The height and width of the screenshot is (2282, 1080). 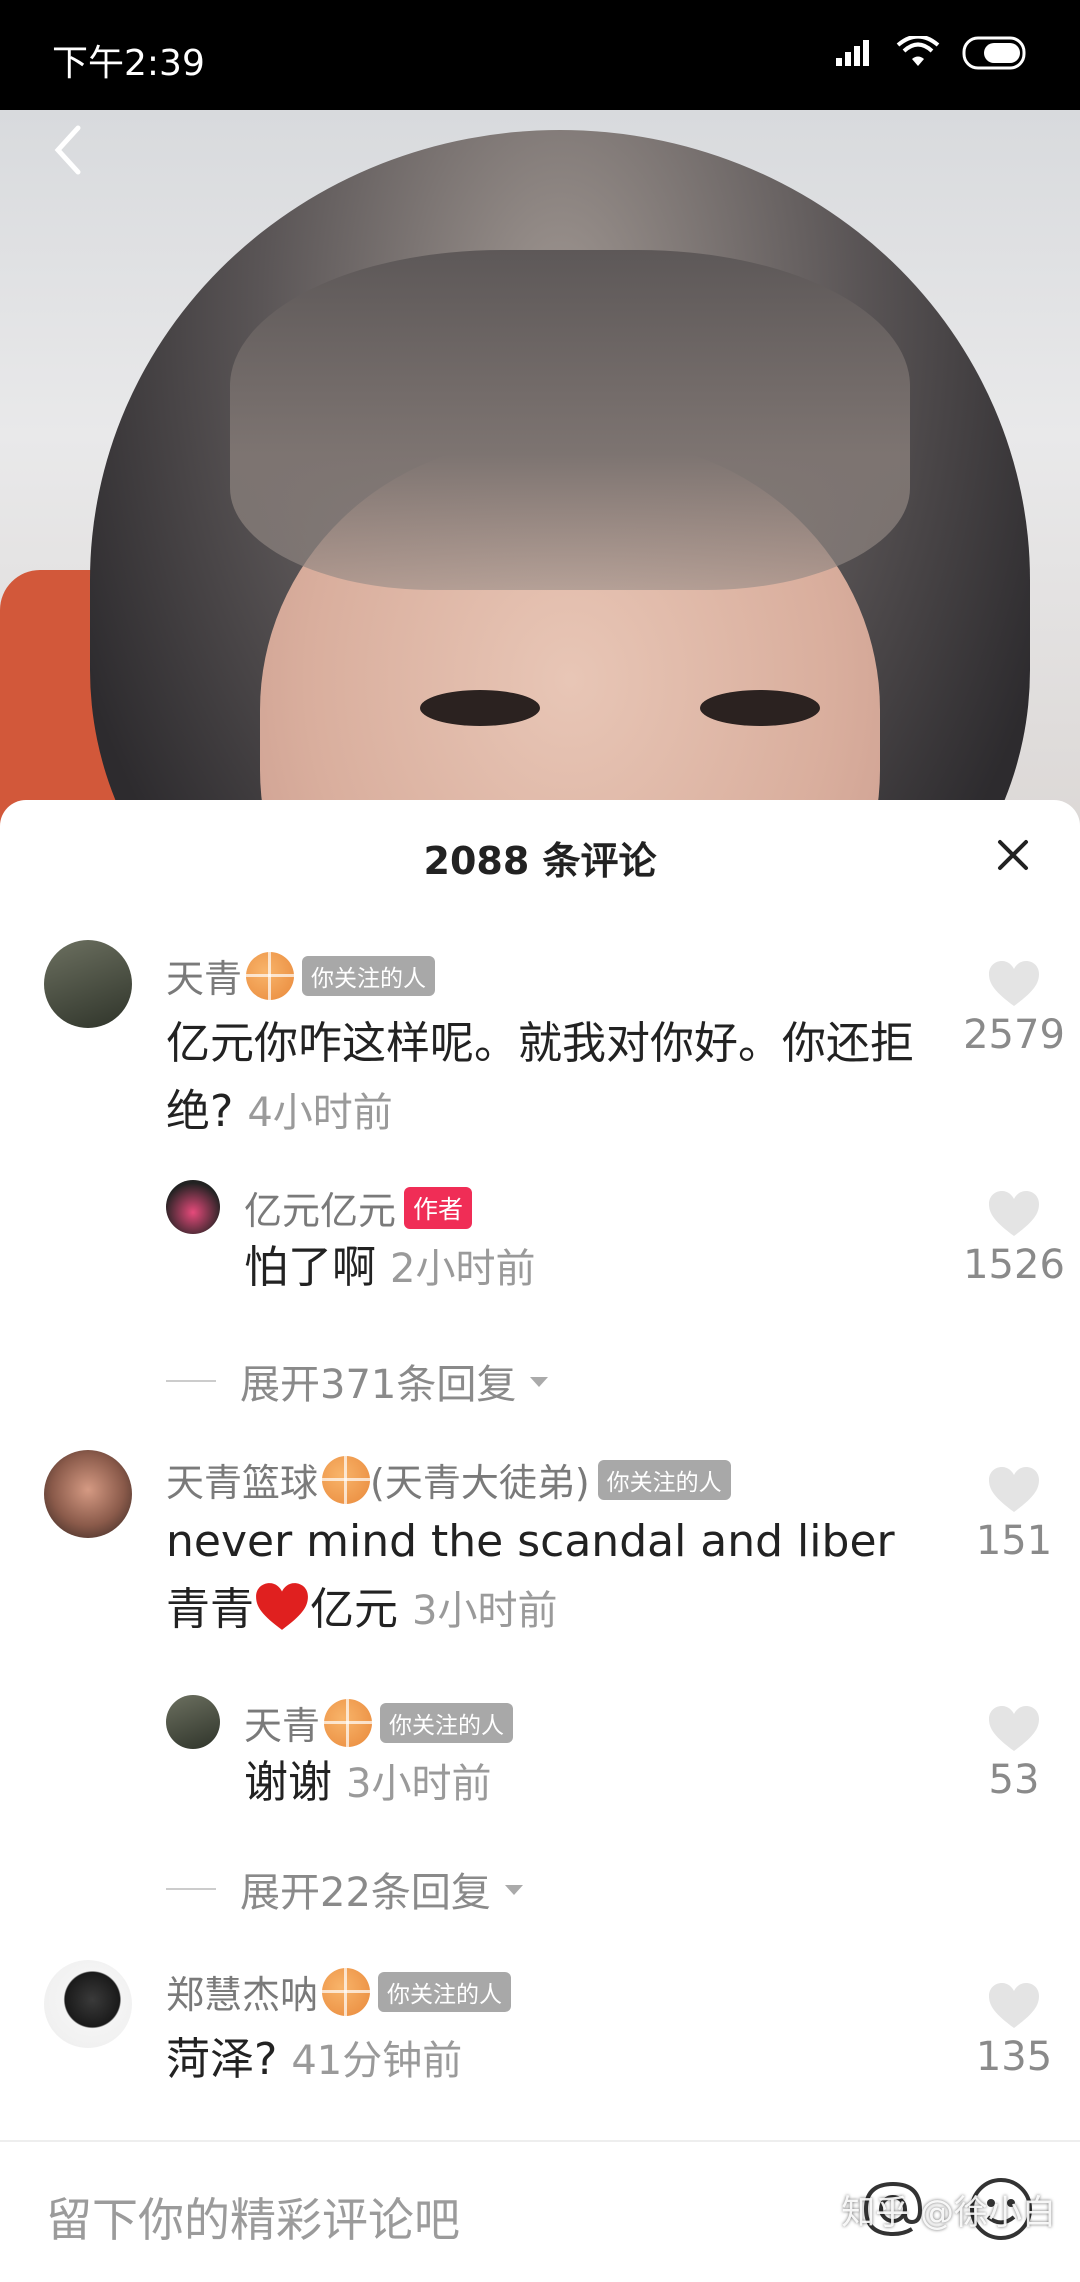 I want to click on comment-body: 菏泽?, so click(x=222, y=2059).